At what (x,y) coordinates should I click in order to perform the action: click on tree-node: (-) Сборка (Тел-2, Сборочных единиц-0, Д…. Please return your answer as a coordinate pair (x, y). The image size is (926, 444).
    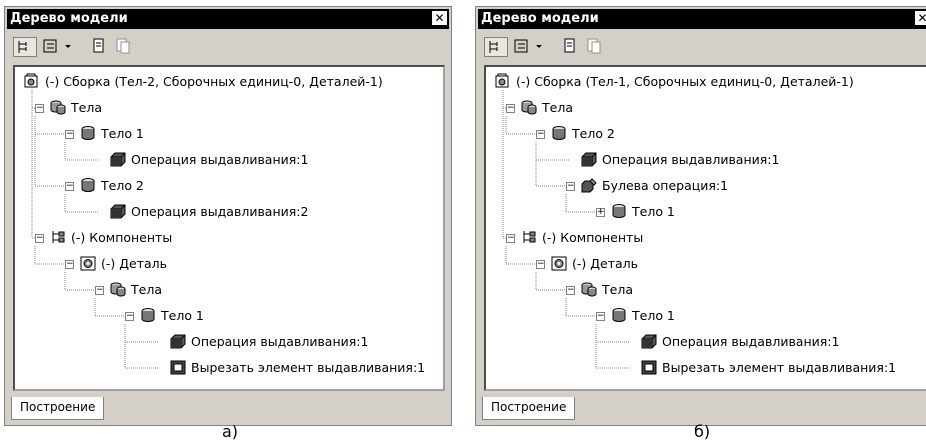
    Looking at the image, I should click on (203, 82).